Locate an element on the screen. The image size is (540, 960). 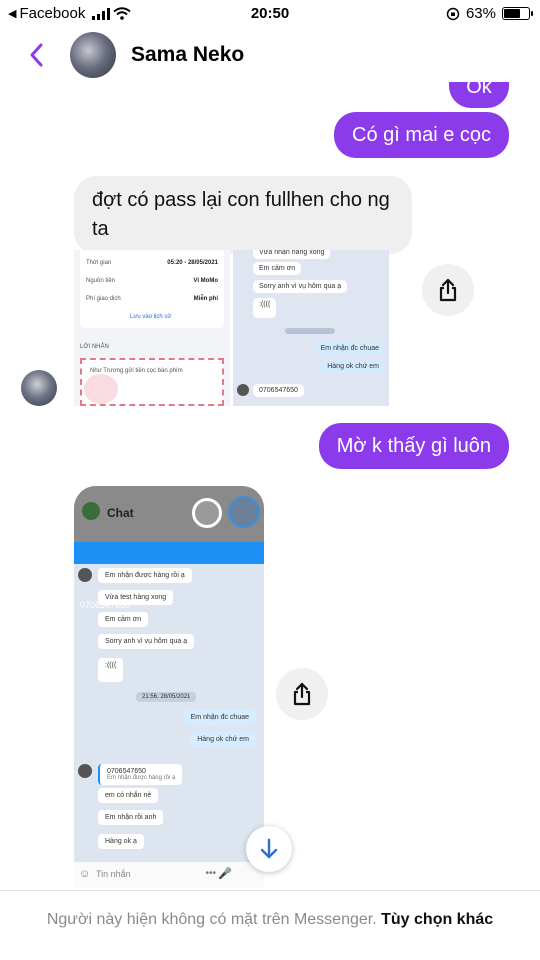
contact-avatar is located at coordinates (93, 55).